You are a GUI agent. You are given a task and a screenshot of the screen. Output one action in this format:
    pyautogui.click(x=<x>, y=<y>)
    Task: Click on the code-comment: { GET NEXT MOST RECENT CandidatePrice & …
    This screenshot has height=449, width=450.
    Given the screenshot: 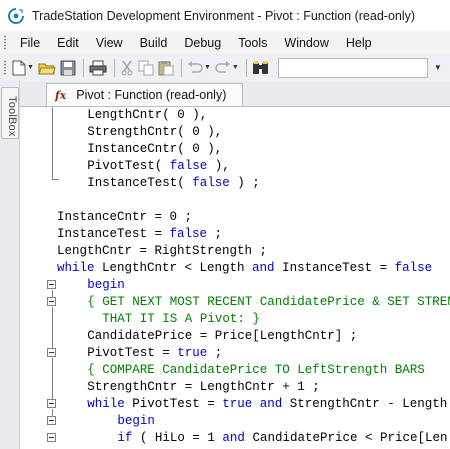 What is the action you would take?
    pyautogui.click(x=268, y=302)
    